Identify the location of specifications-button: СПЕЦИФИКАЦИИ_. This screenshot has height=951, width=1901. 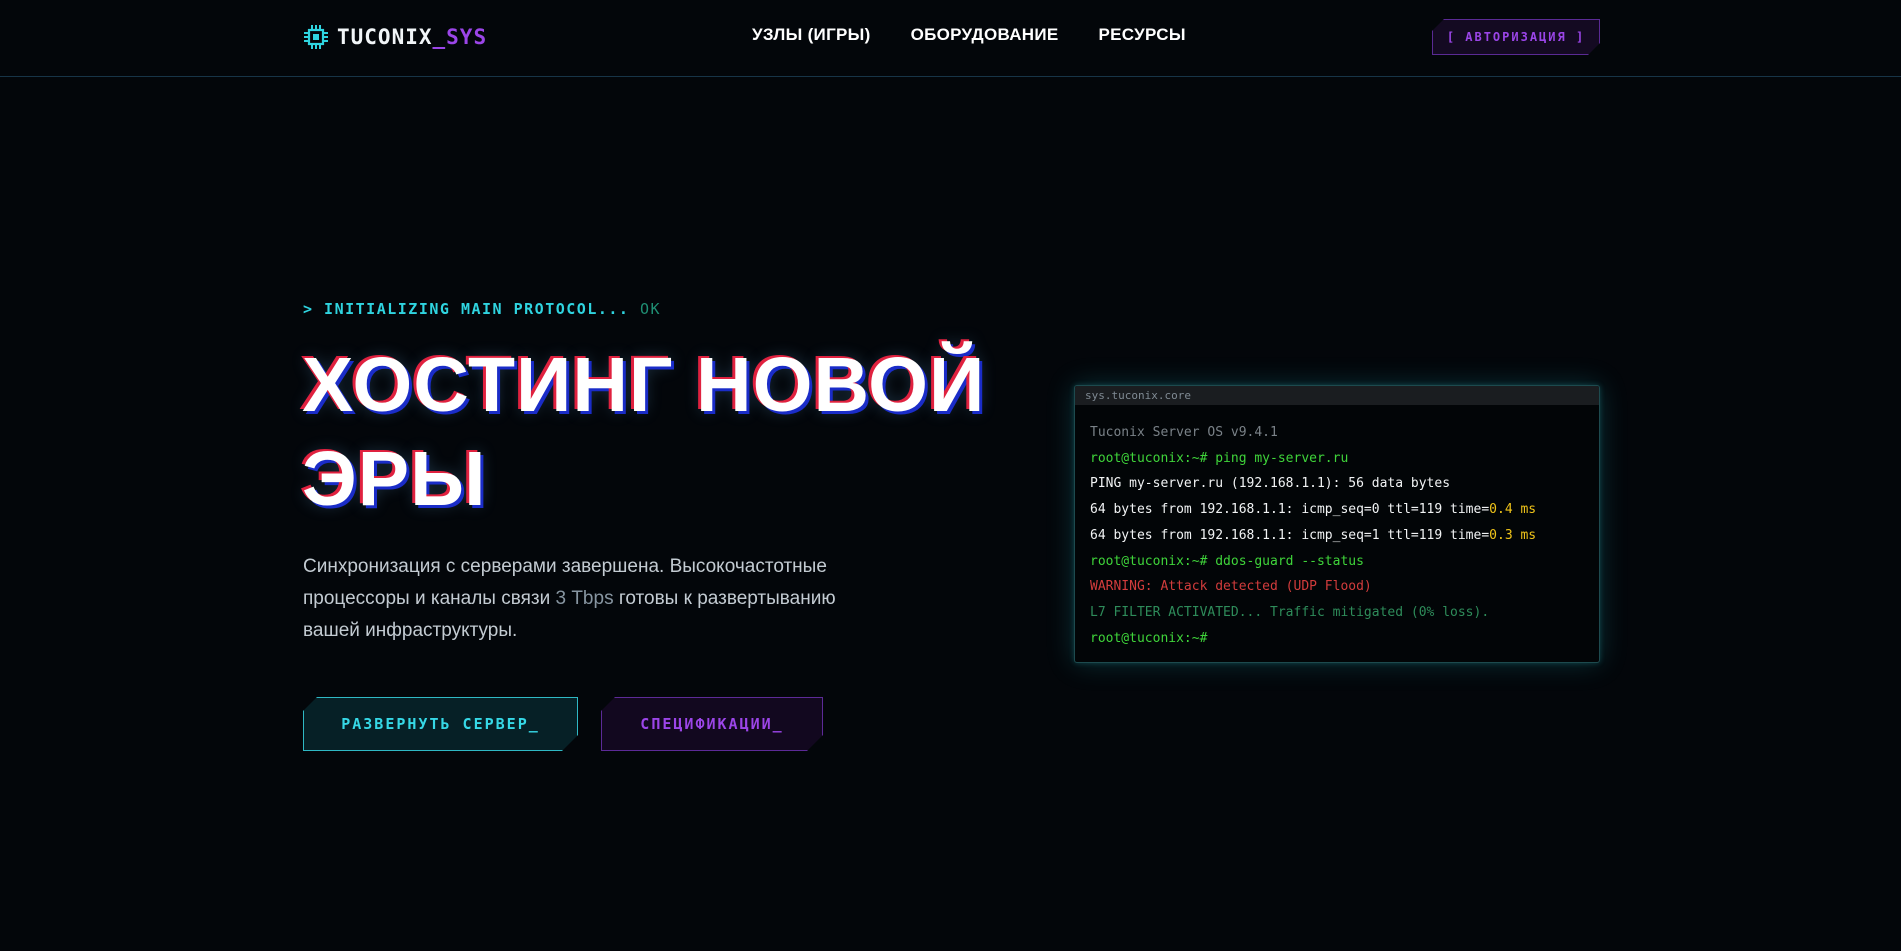
(712, 724).